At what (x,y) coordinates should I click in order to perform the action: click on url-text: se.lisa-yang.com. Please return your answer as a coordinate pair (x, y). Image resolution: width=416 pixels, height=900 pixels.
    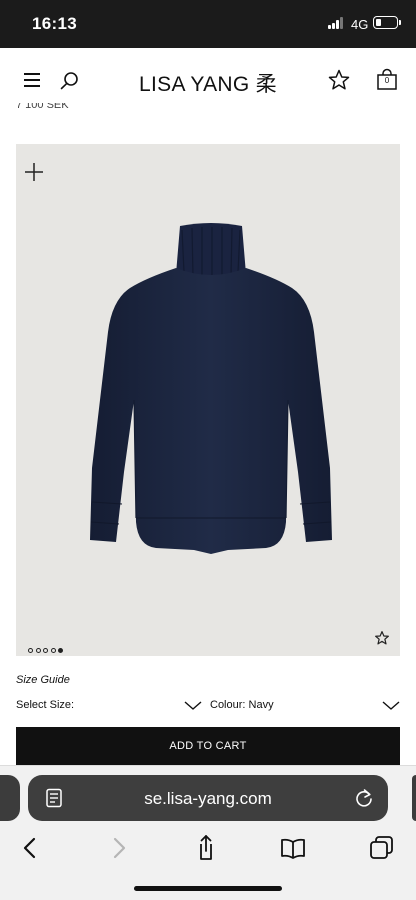
    Looking at the image, I should click on (208, 799).